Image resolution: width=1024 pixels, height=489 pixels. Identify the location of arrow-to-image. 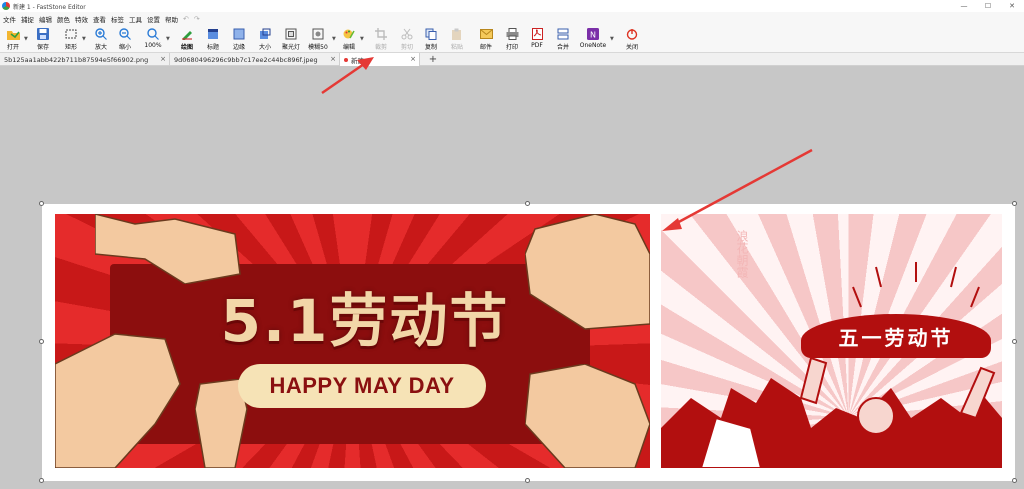
(737, 189).